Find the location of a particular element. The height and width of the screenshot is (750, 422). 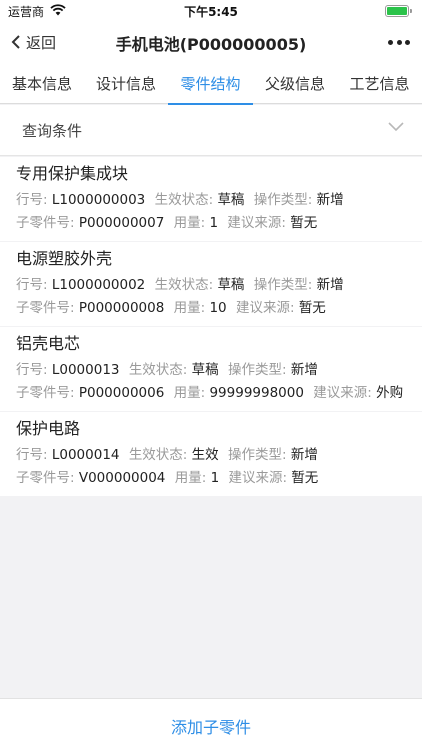

bottom-action-bar: 添加子零件 is located at coordinates (211, 724).